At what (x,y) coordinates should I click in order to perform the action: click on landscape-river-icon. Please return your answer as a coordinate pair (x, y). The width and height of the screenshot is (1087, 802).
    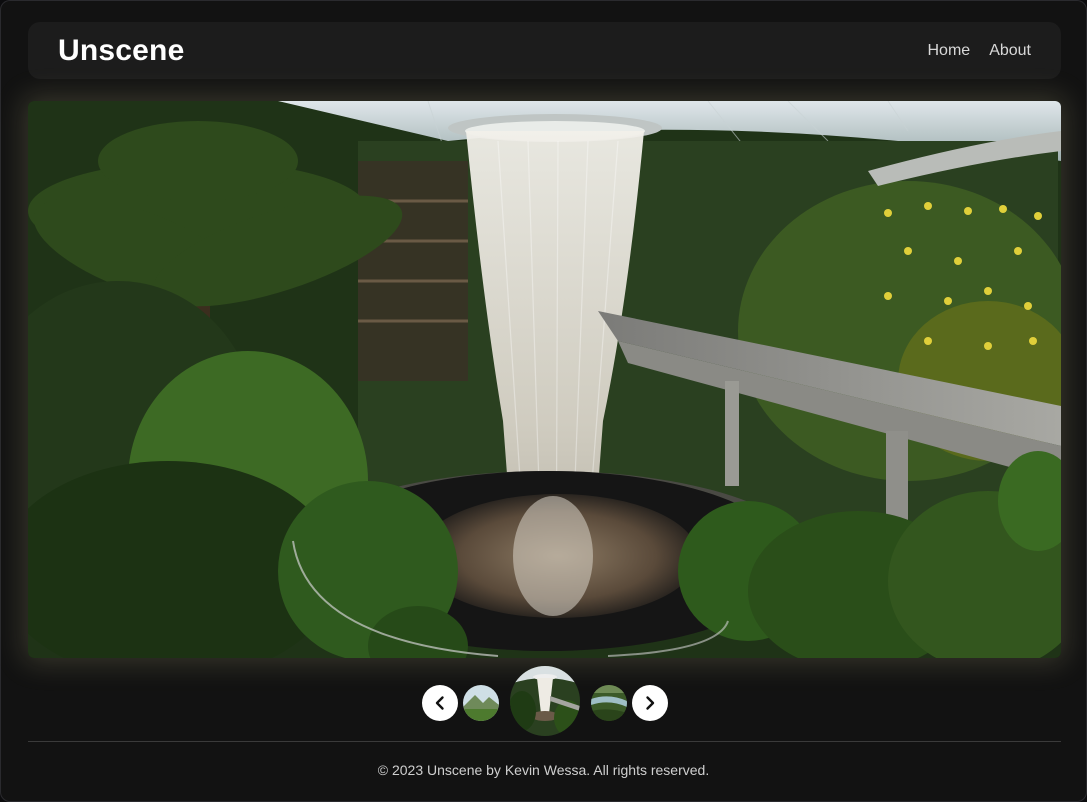
    Looking at the image, I should click on (609, 703).